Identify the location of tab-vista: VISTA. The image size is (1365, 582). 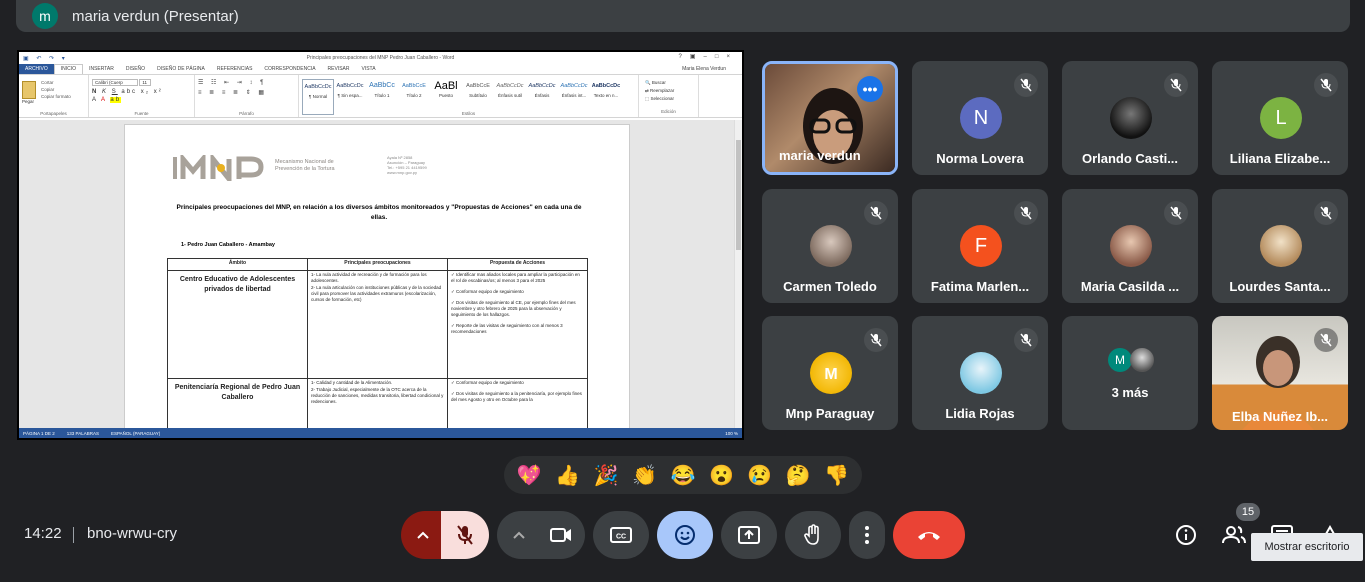
(369, 69).